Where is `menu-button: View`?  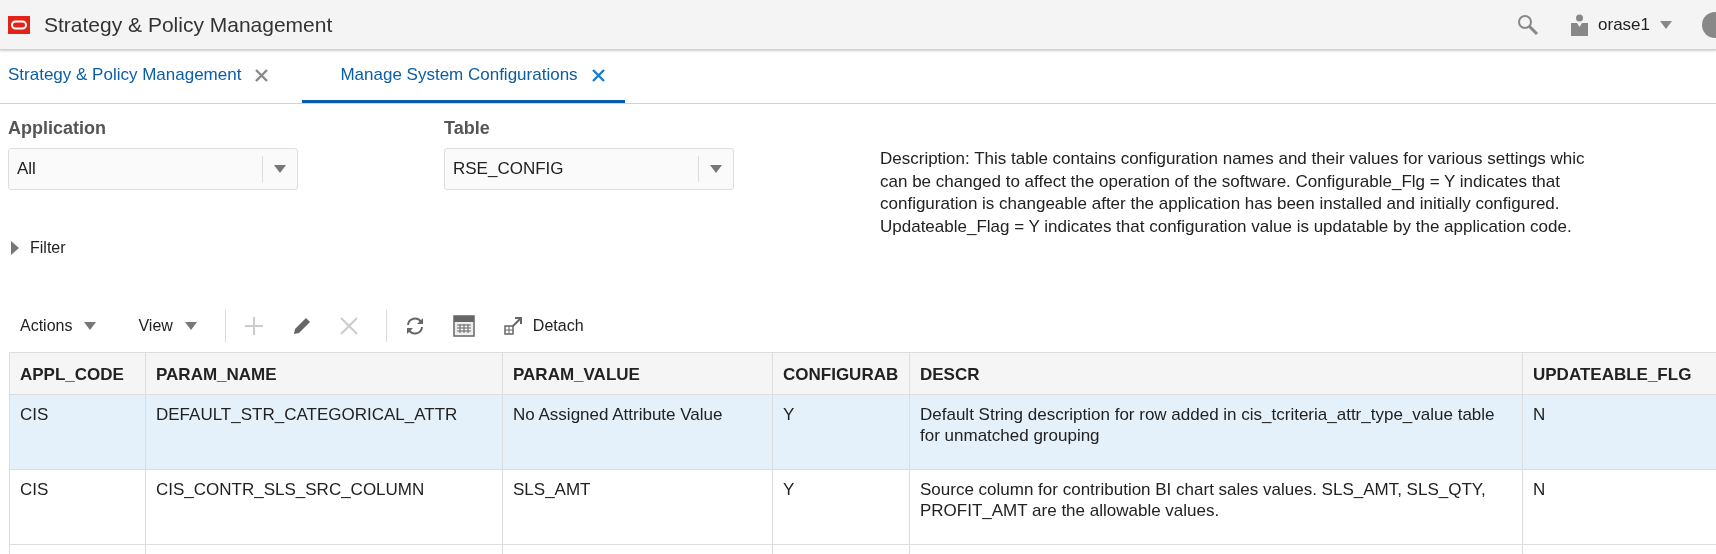 menu-button: View is located at coordinates (167, 326).